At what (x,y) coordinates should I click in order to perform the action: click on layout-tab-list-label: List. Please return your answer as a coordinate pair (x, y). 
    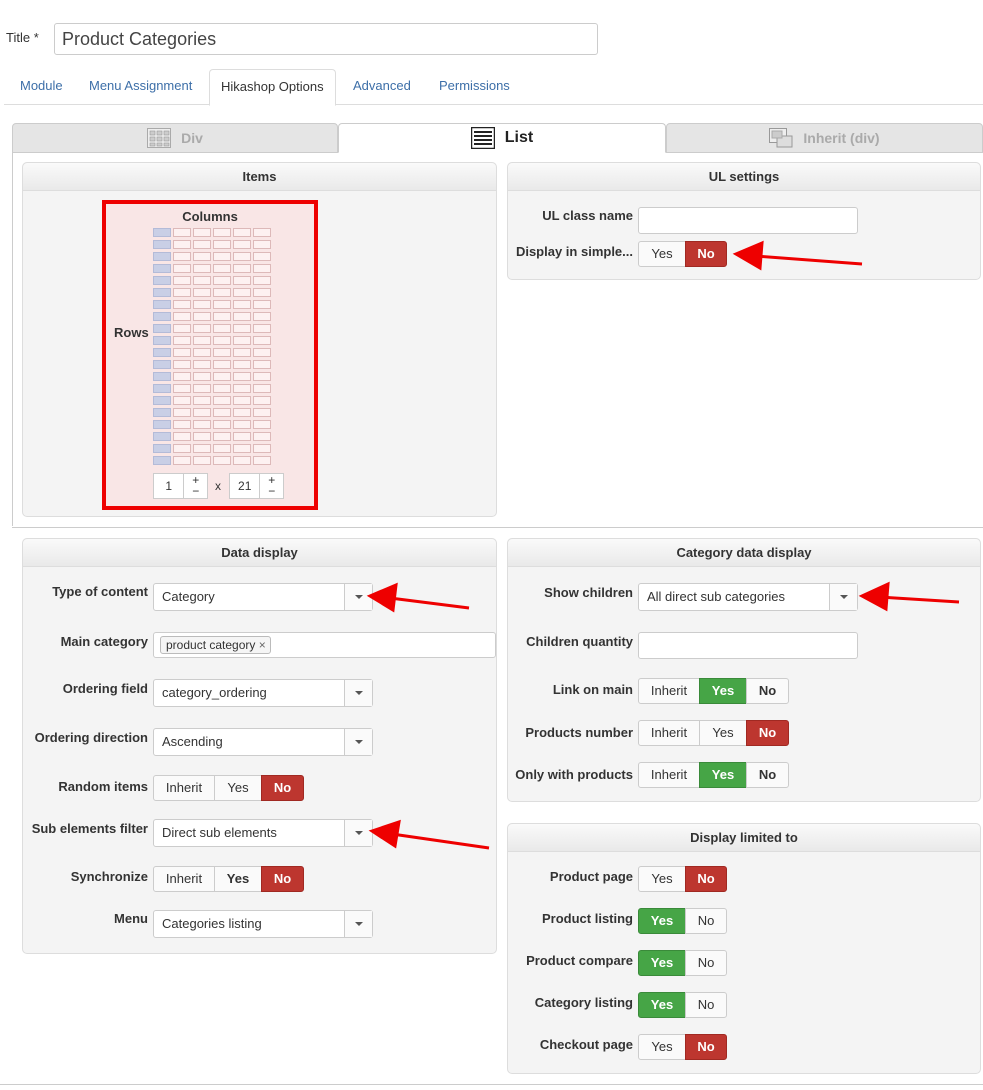
    Looking at the image, I should click on (519, 137).